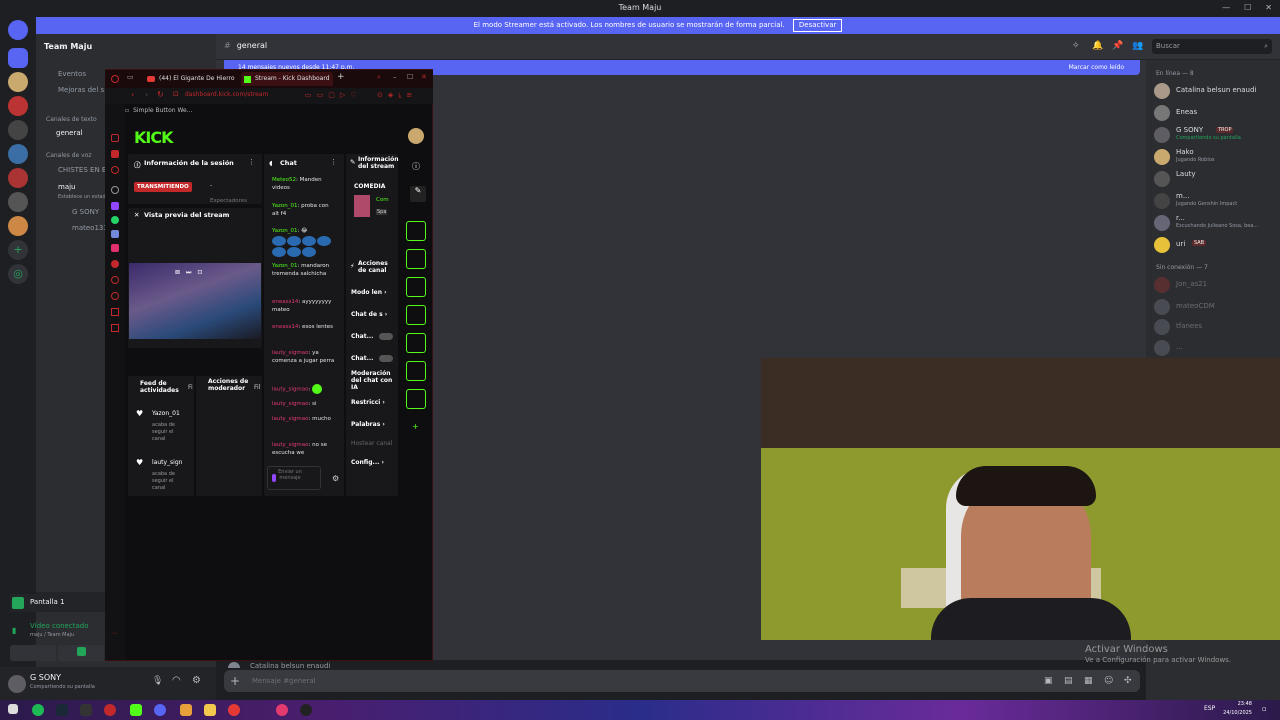 The height and width of the screenshot is (720, 1280). I want to click on whatsapp-icon, so click(115, 220).